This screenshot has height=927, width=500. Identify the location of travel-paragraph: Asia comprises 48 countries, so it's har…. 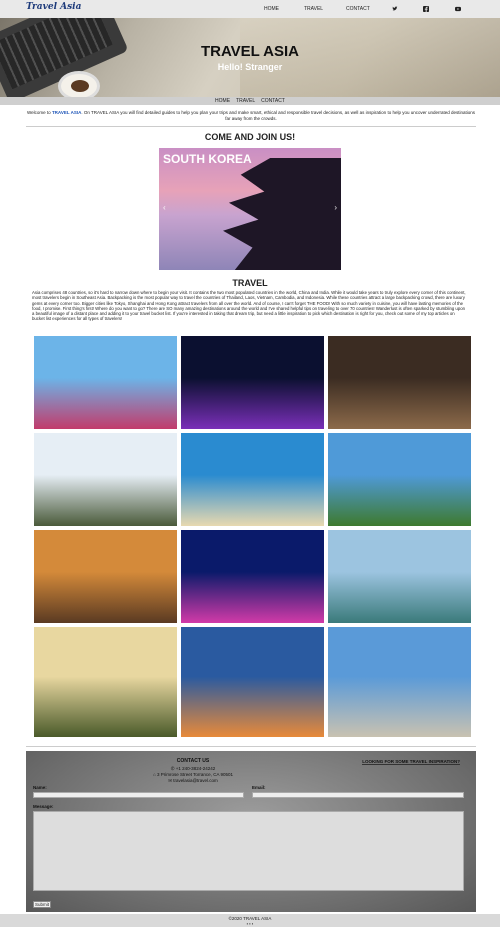
(249, 306).